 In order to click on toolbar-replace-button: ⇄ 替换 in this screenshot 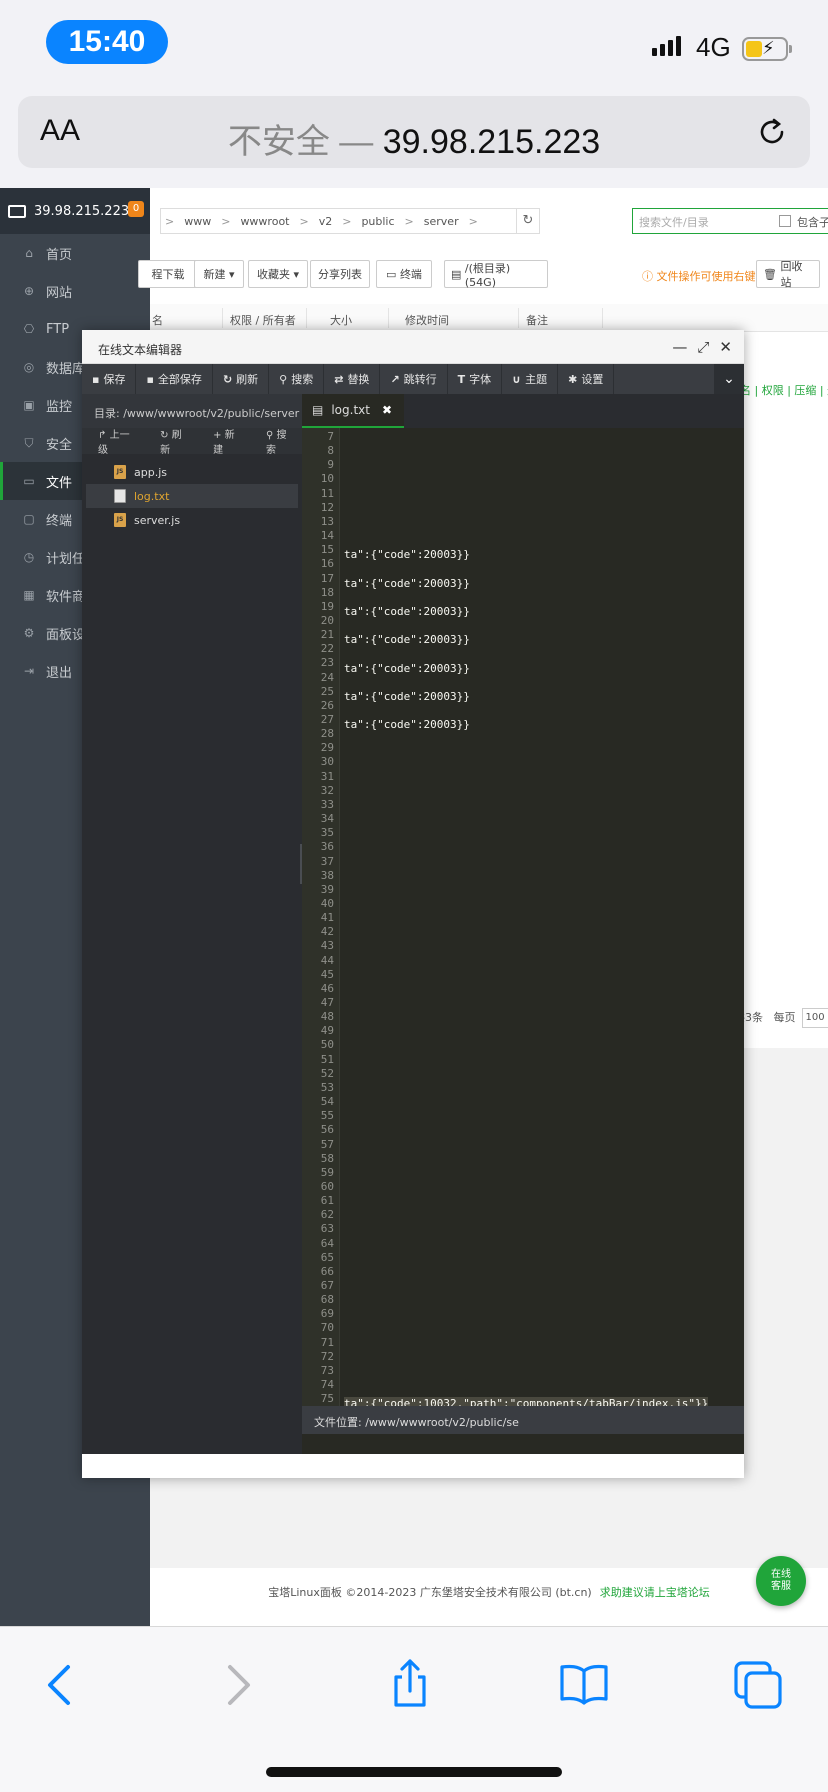, I will do `click(352, 379)`.